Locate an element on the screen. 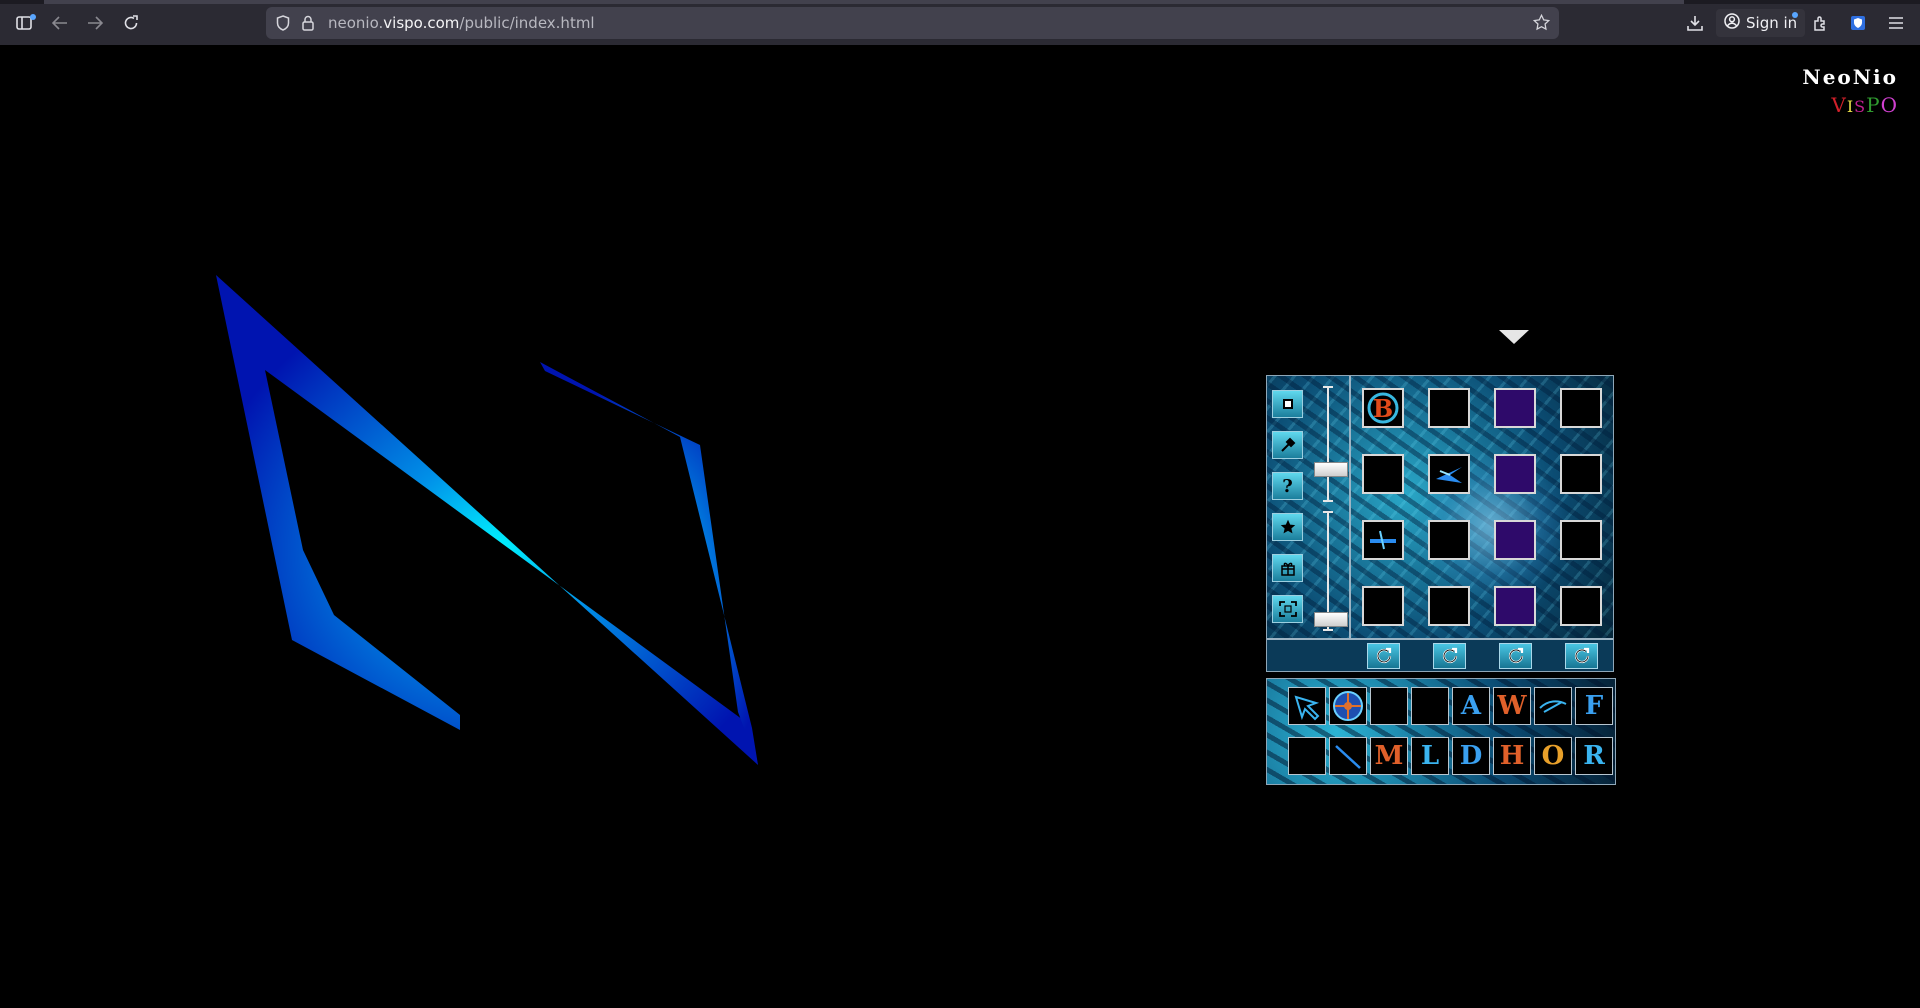  tab-strip is located at coordinates (960, 2).